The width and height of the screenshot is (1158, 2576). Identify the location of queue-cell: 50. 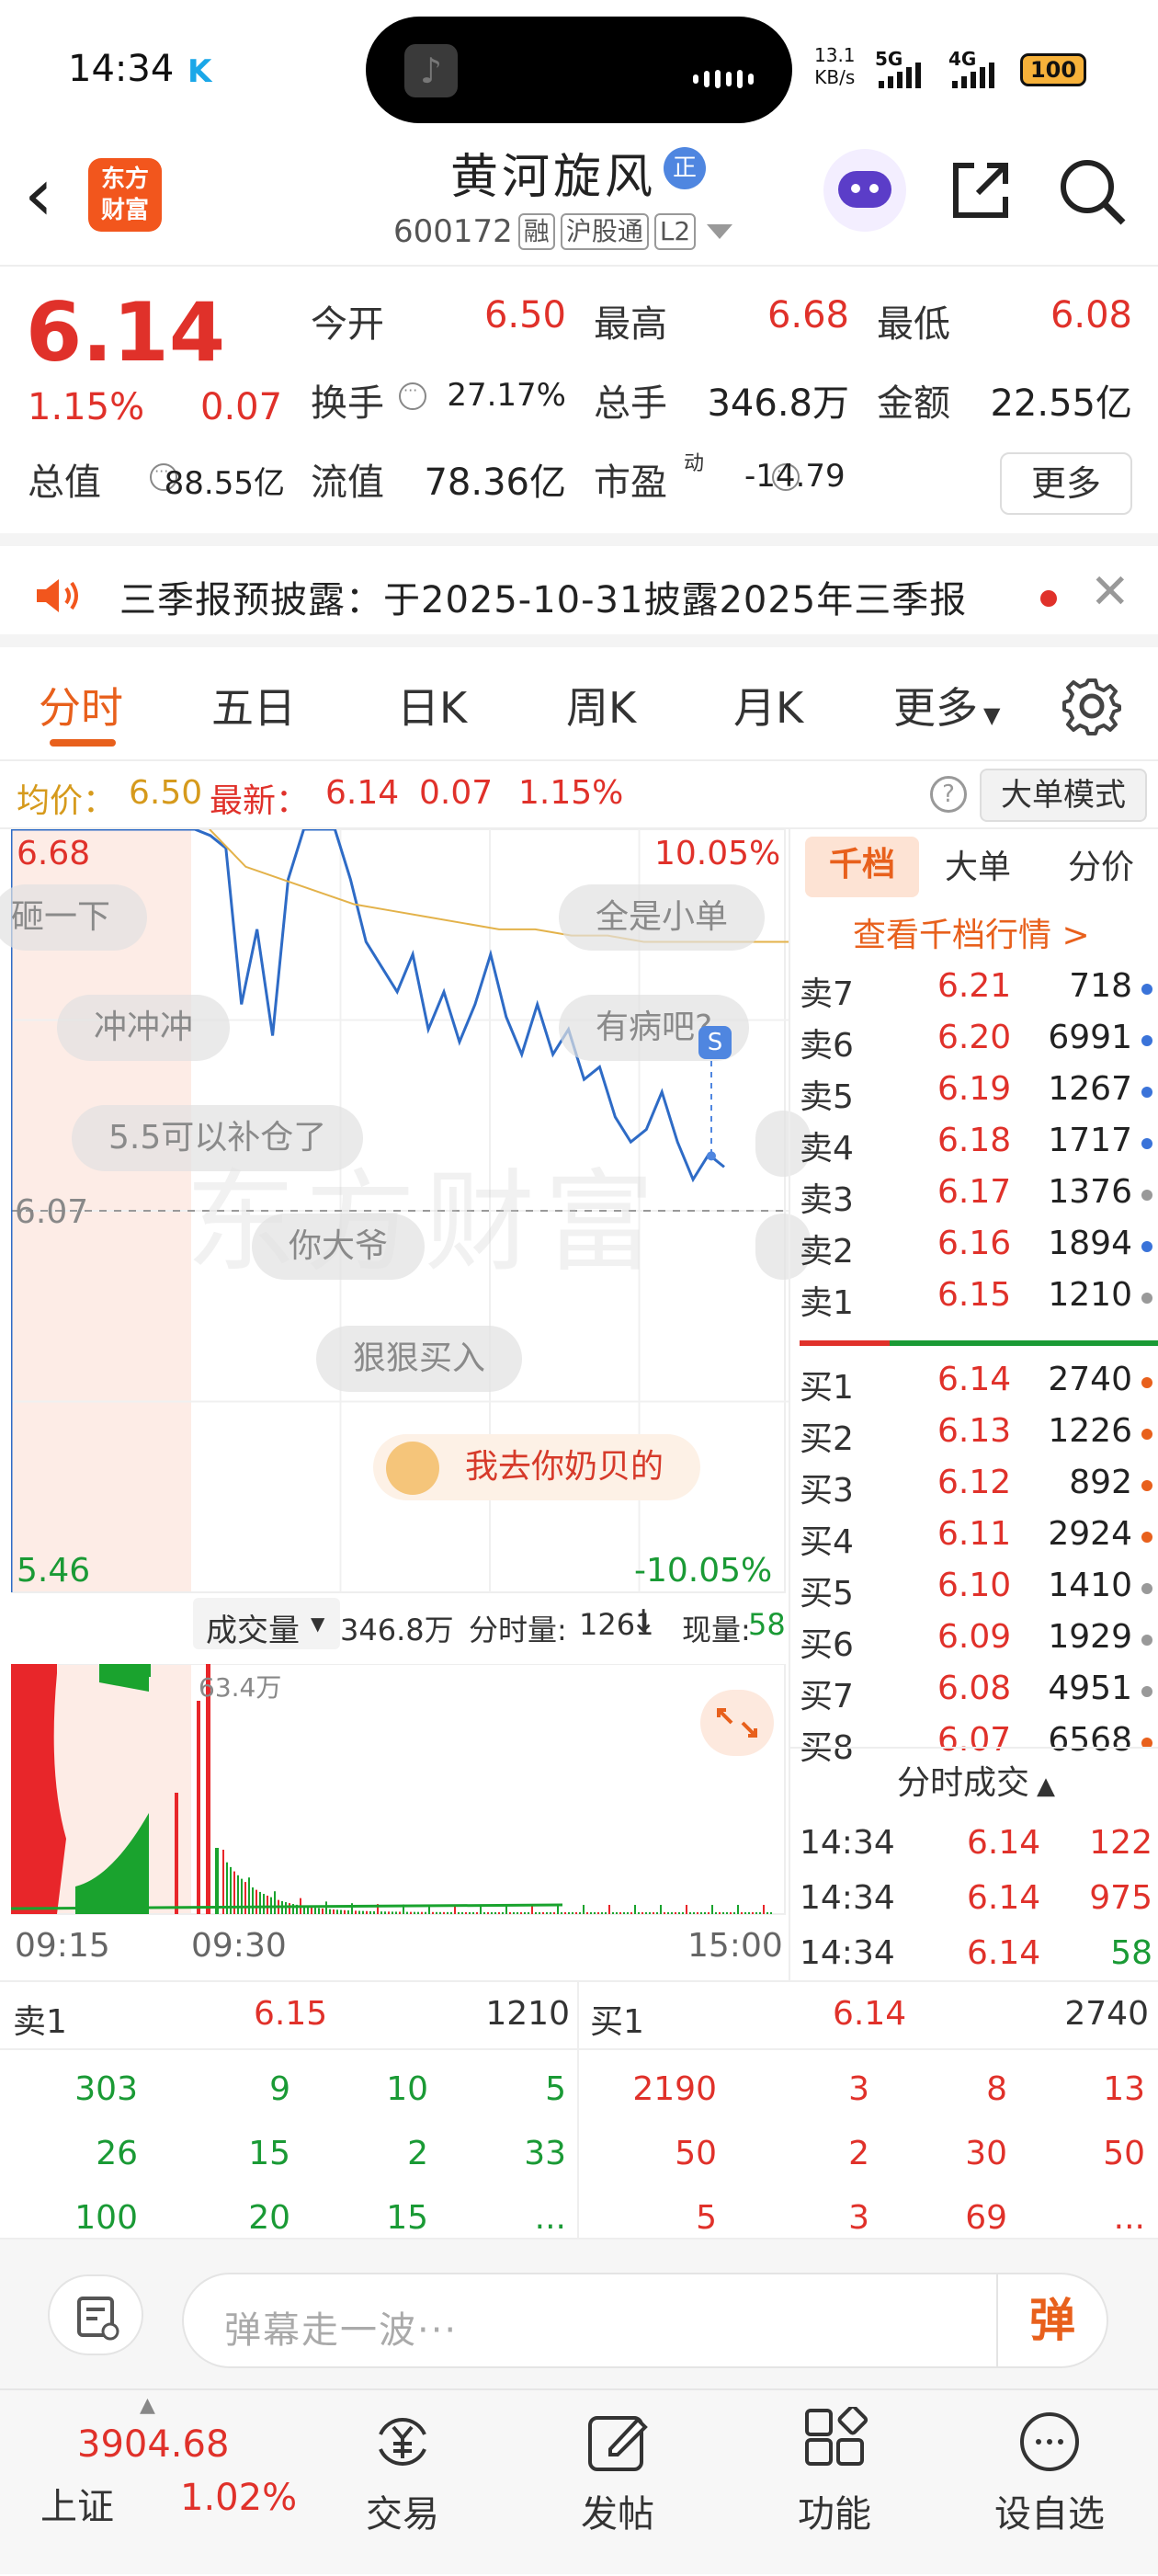
(1124, 2153).